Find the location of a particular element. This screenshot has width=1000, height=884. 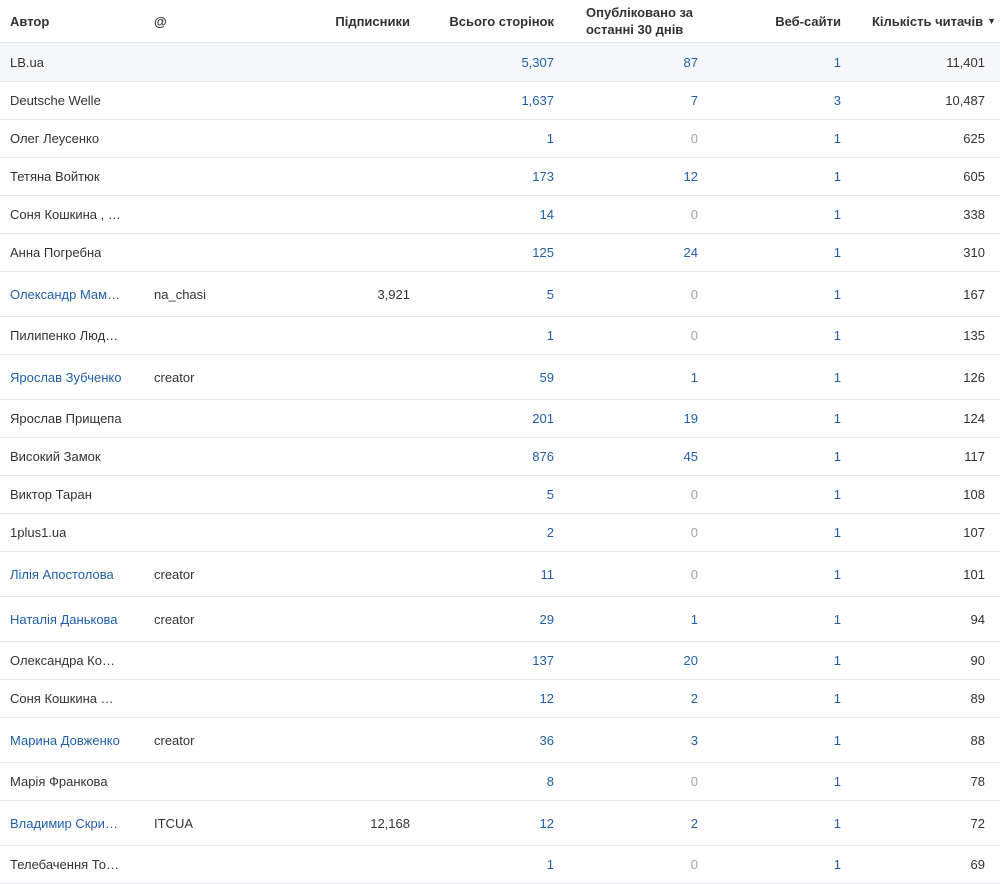

published-30-days-value: 19 is located at coordinates (691, 418).